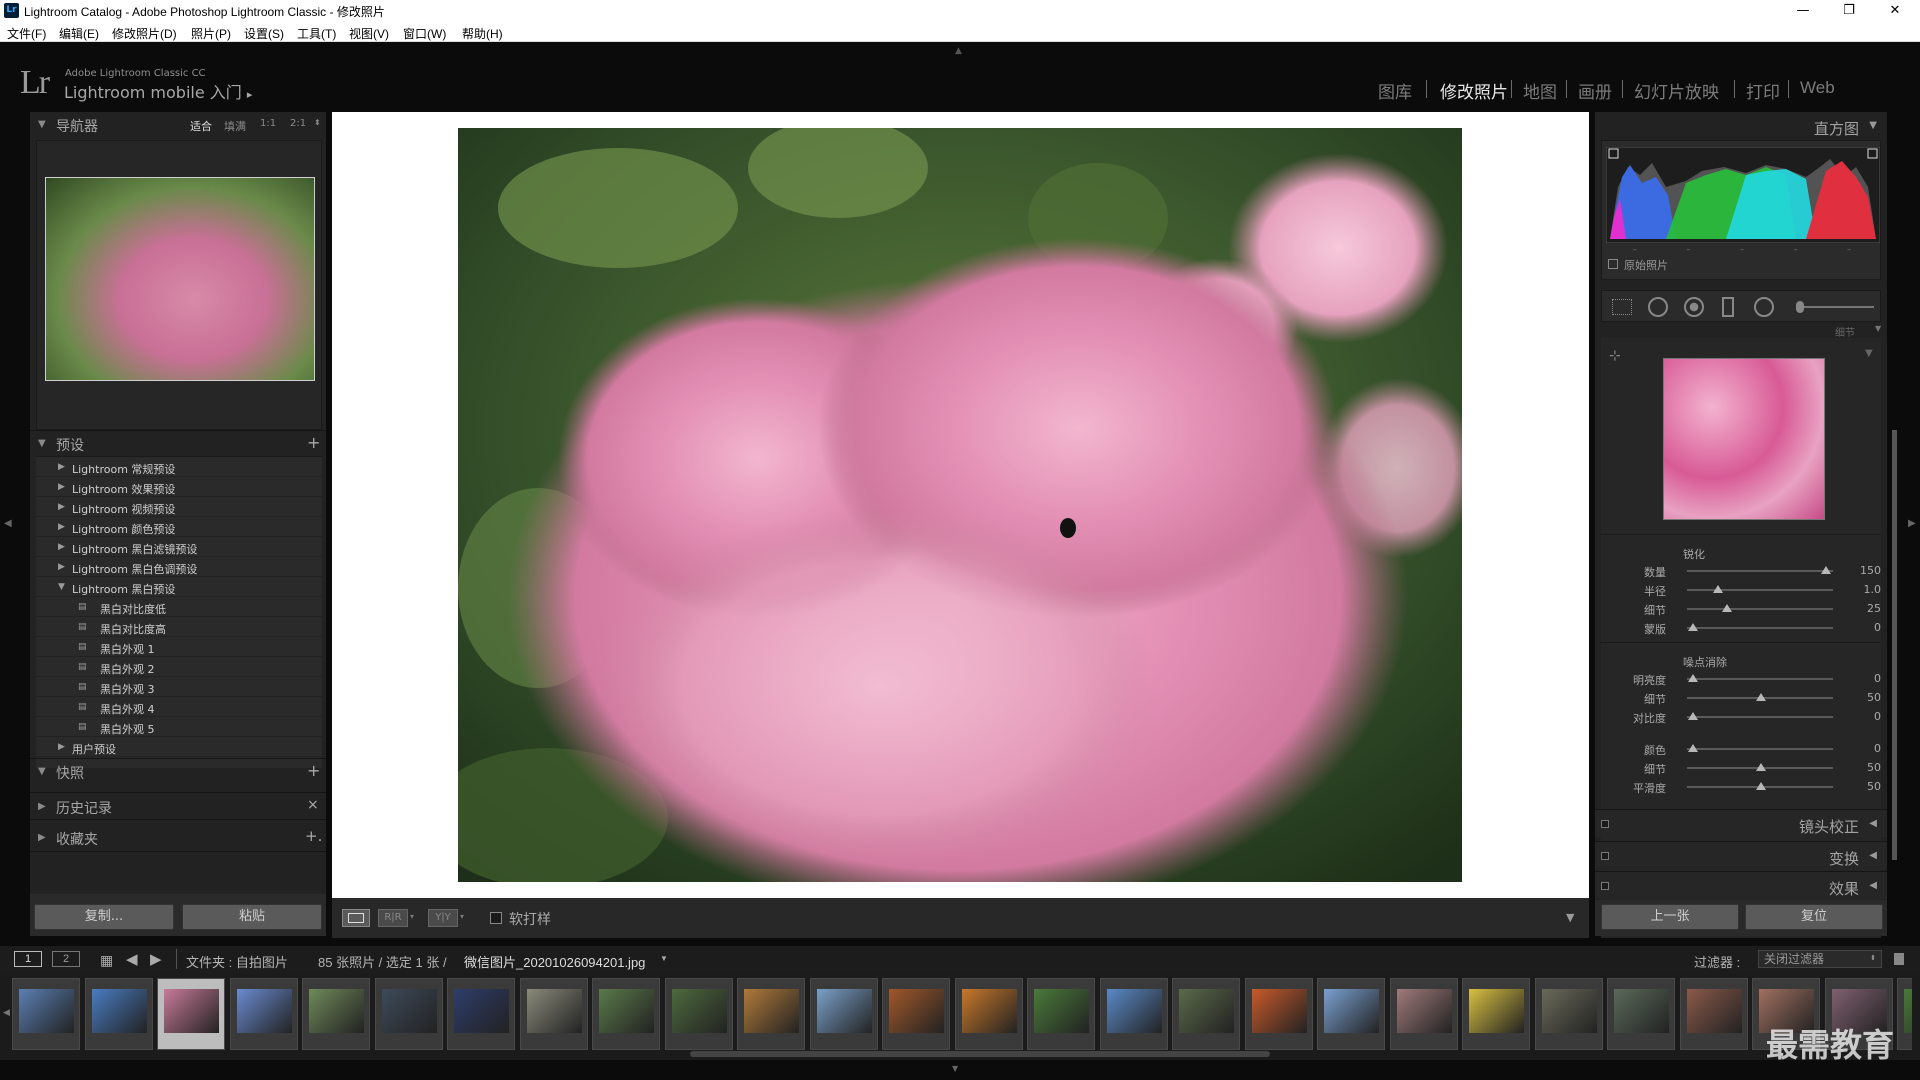 The height and width of the screenshot is (1080, 1920). Describe the element at coordinates (1570, 917) in the screenshot. I see `toolbar-options-dropdown-icon: ▼` at that location.